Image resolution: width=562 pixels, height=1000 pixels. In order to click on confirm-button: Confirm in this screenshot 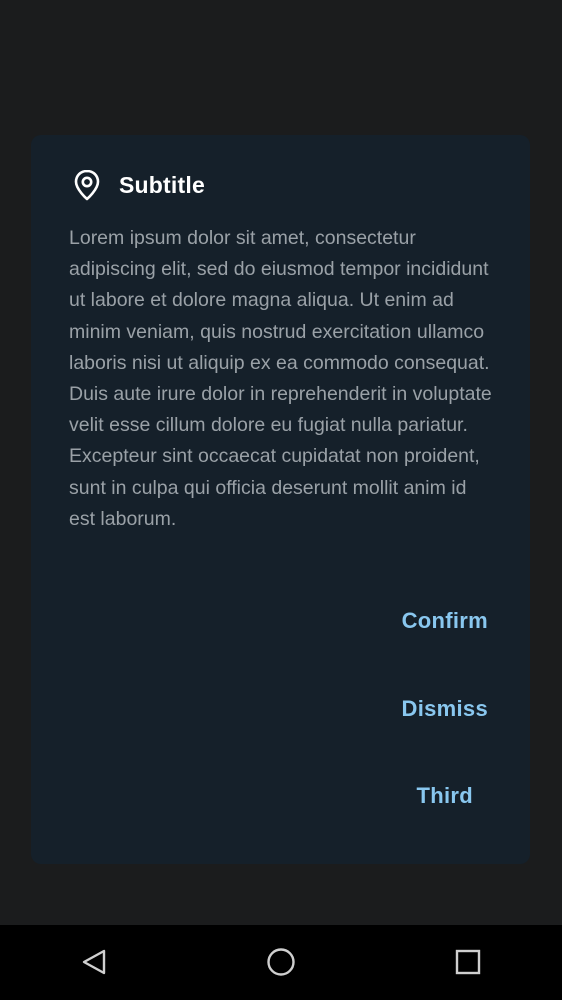, I will do `click(445, 621)`.